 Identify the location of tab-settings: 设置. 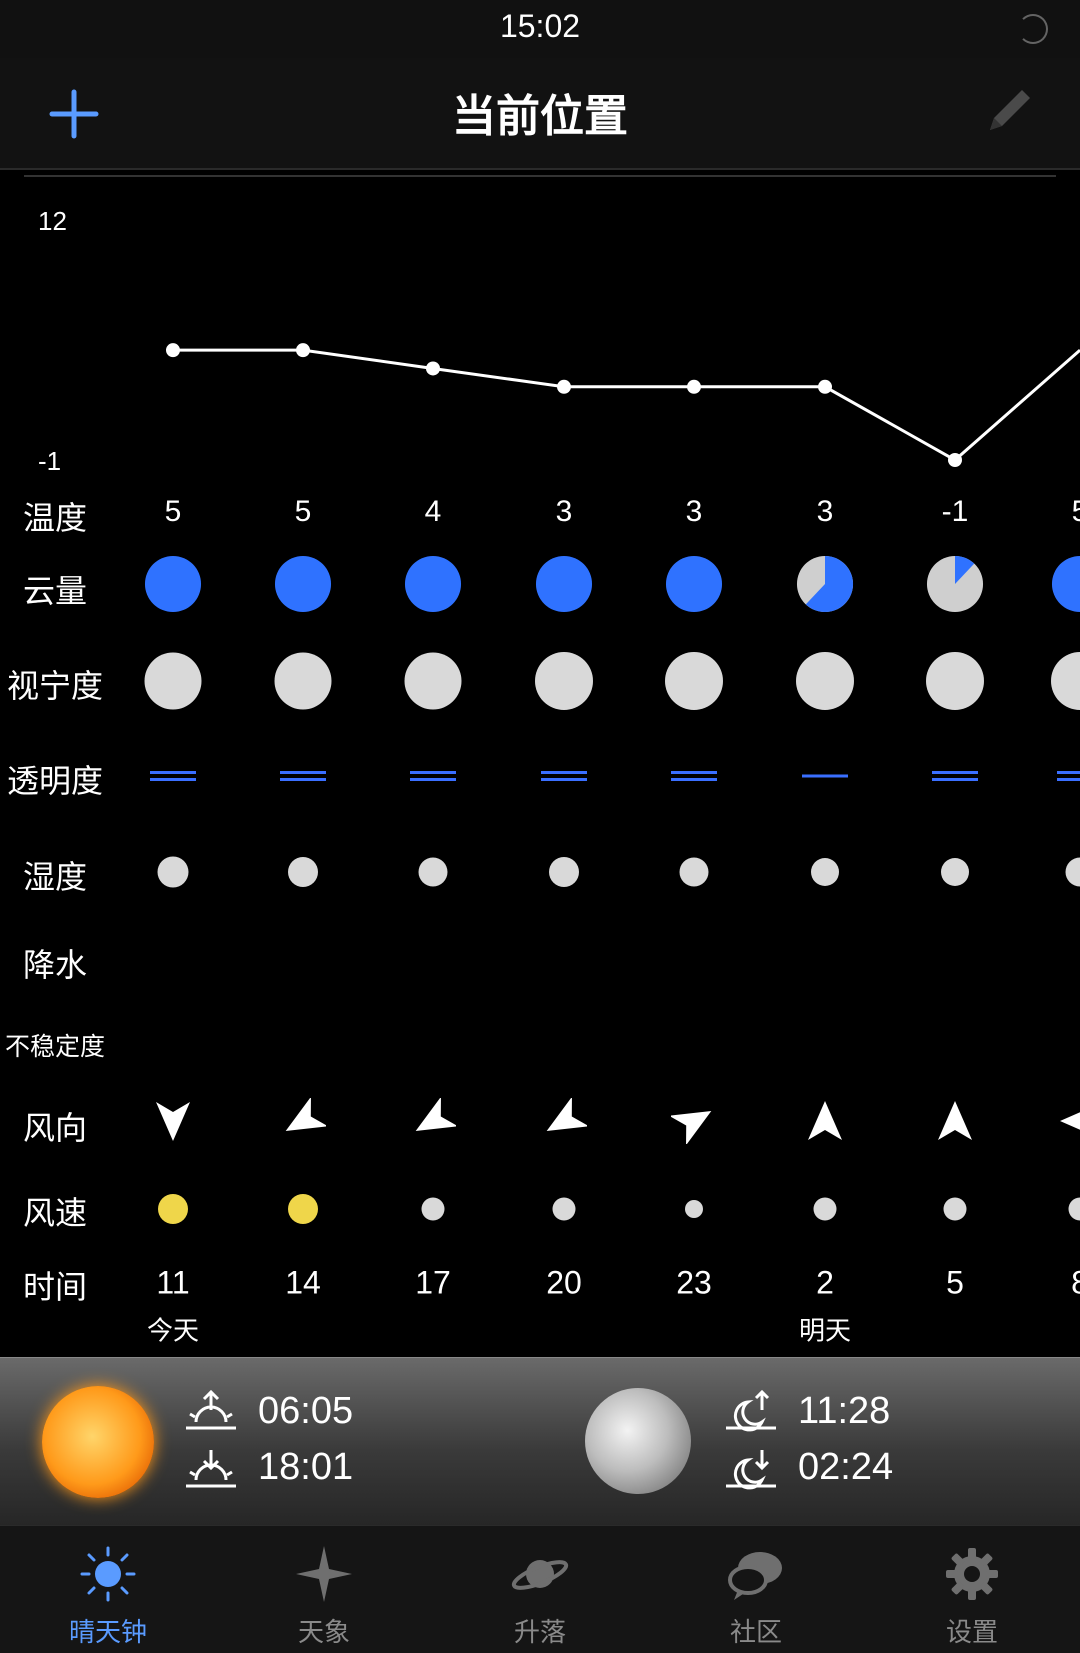
(972, 1589).